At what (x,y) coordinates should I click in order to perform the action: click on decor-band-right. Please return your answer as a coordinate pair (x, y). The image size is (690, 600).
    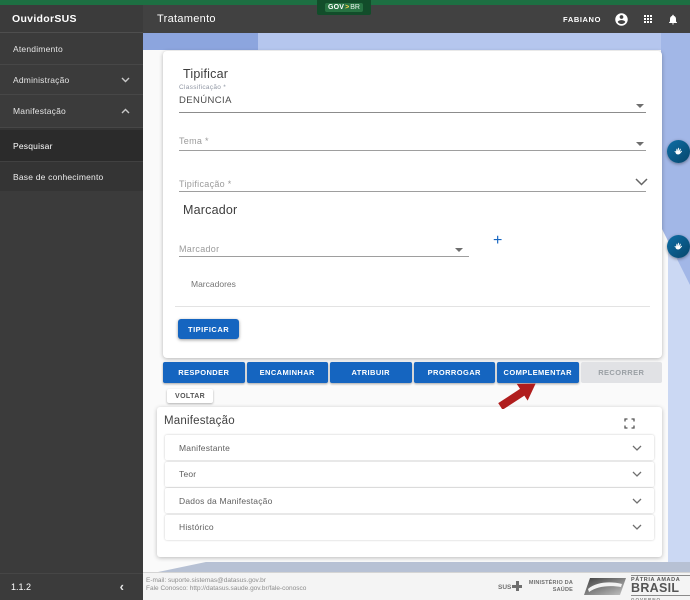
    Looking at the image, I should click on (474, 41).